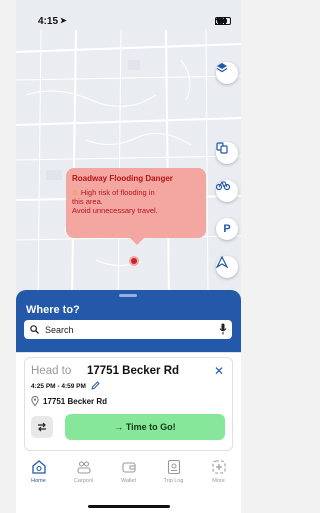 This screenshot has height=513, width=320. Describe the element at coordinates (174, 467) in the screenshot. I see `trip-log-icon` at that location.